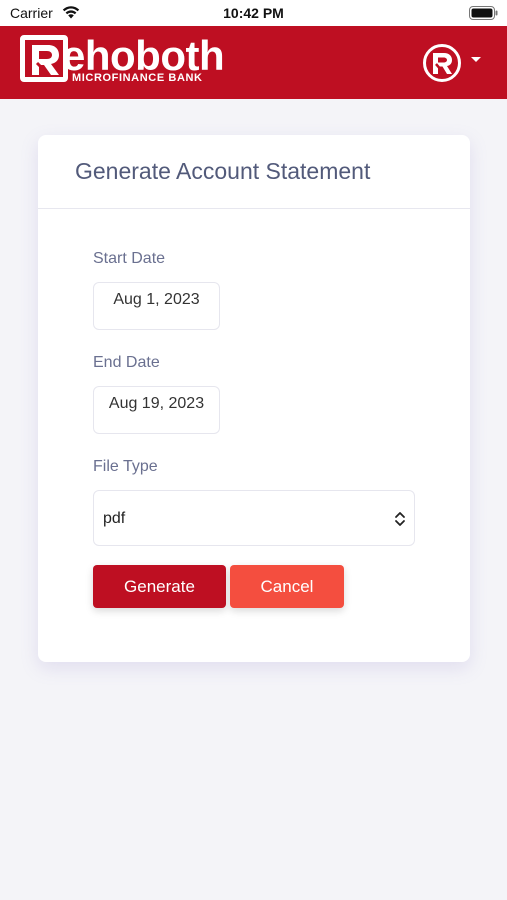  Describe the element at coordinates (254, 518) in the screenshot. I see `file-type-select: pdf` at that location.